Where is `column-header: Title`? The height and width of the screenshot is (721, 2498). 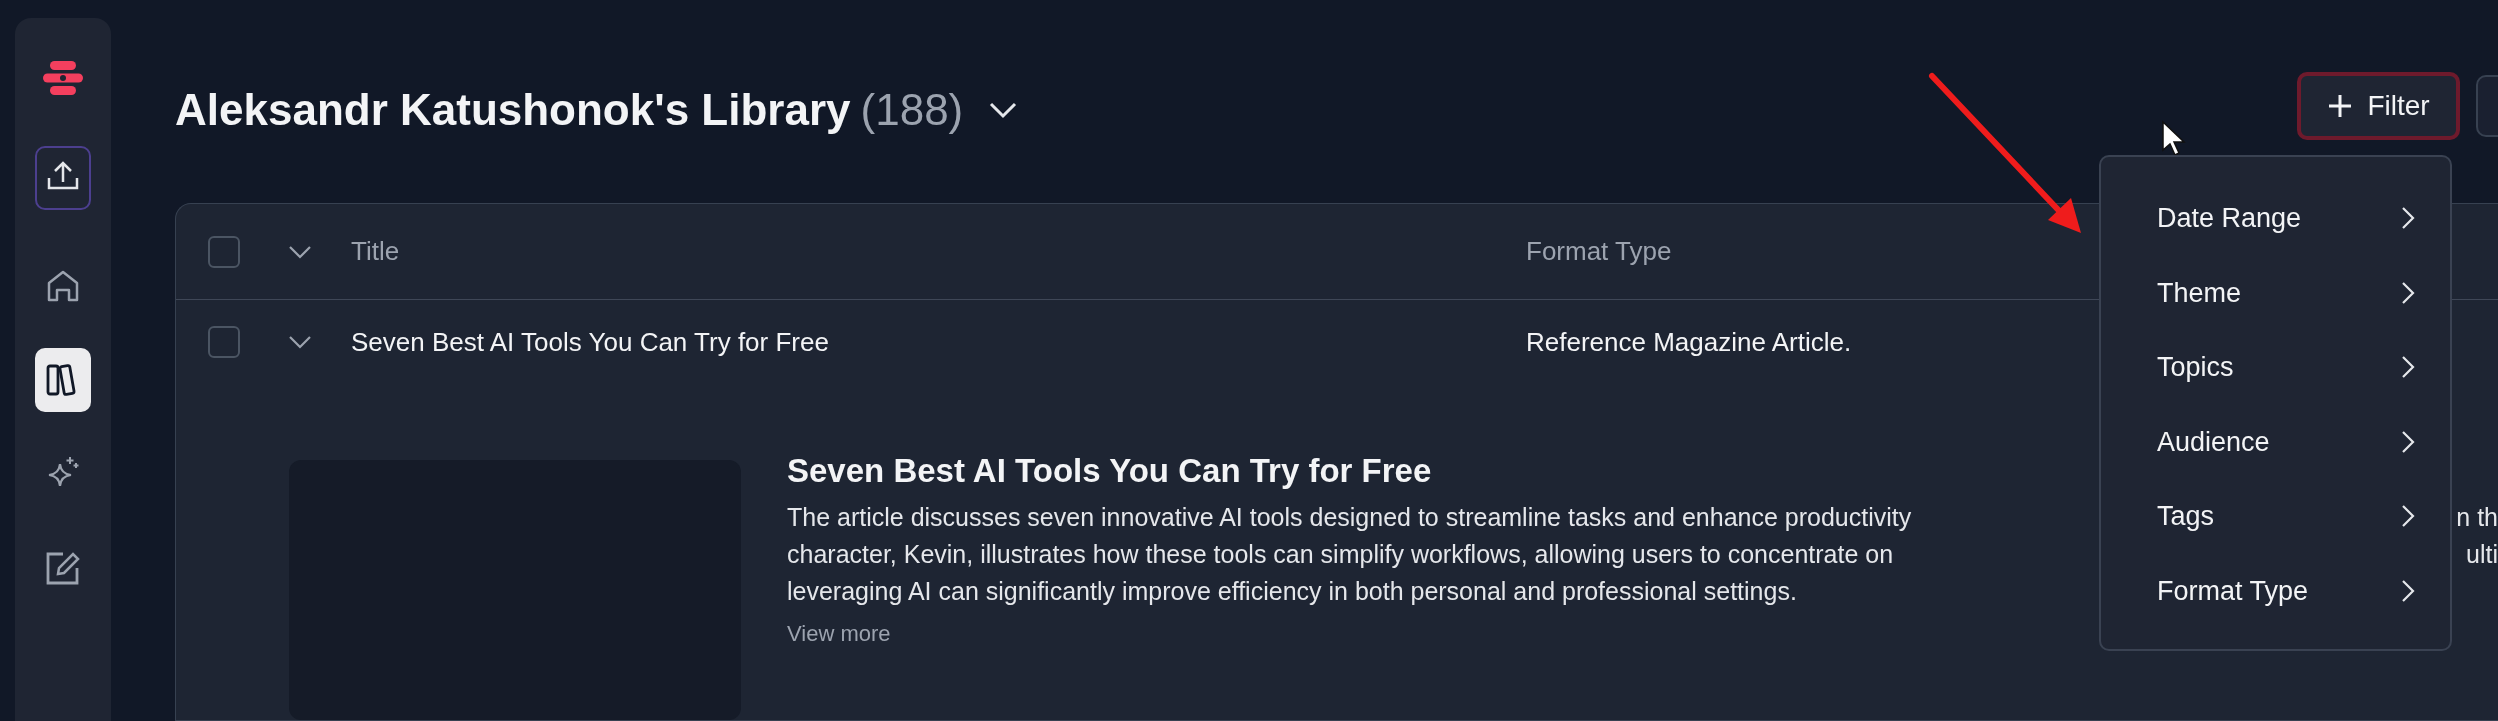 column-header: Title is located at coordinates (376, 251).